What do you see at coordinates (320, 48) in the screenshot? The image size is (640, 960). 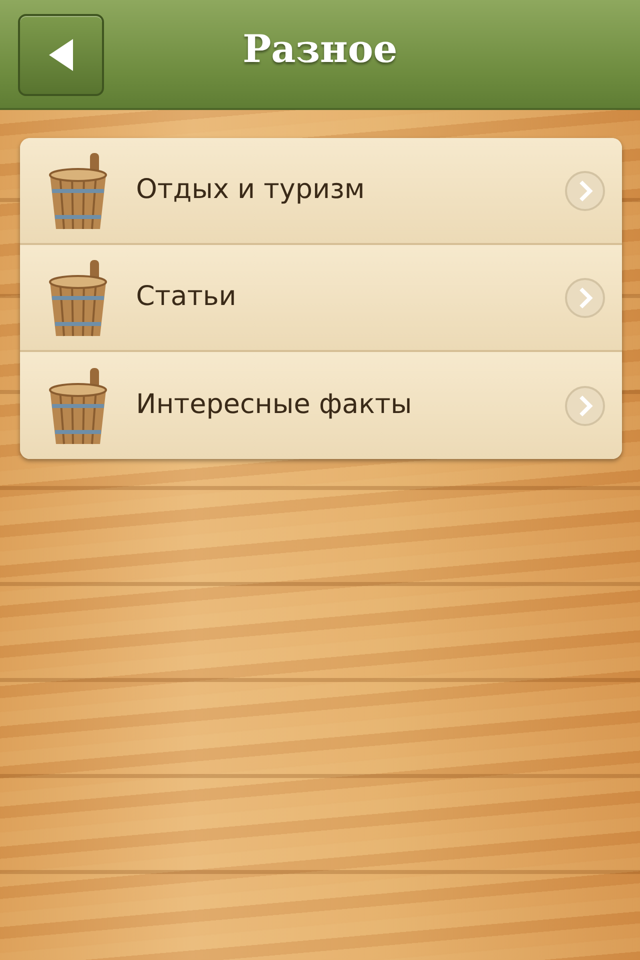 I see `screen-title: Разное` at bounding box center [320, 48].